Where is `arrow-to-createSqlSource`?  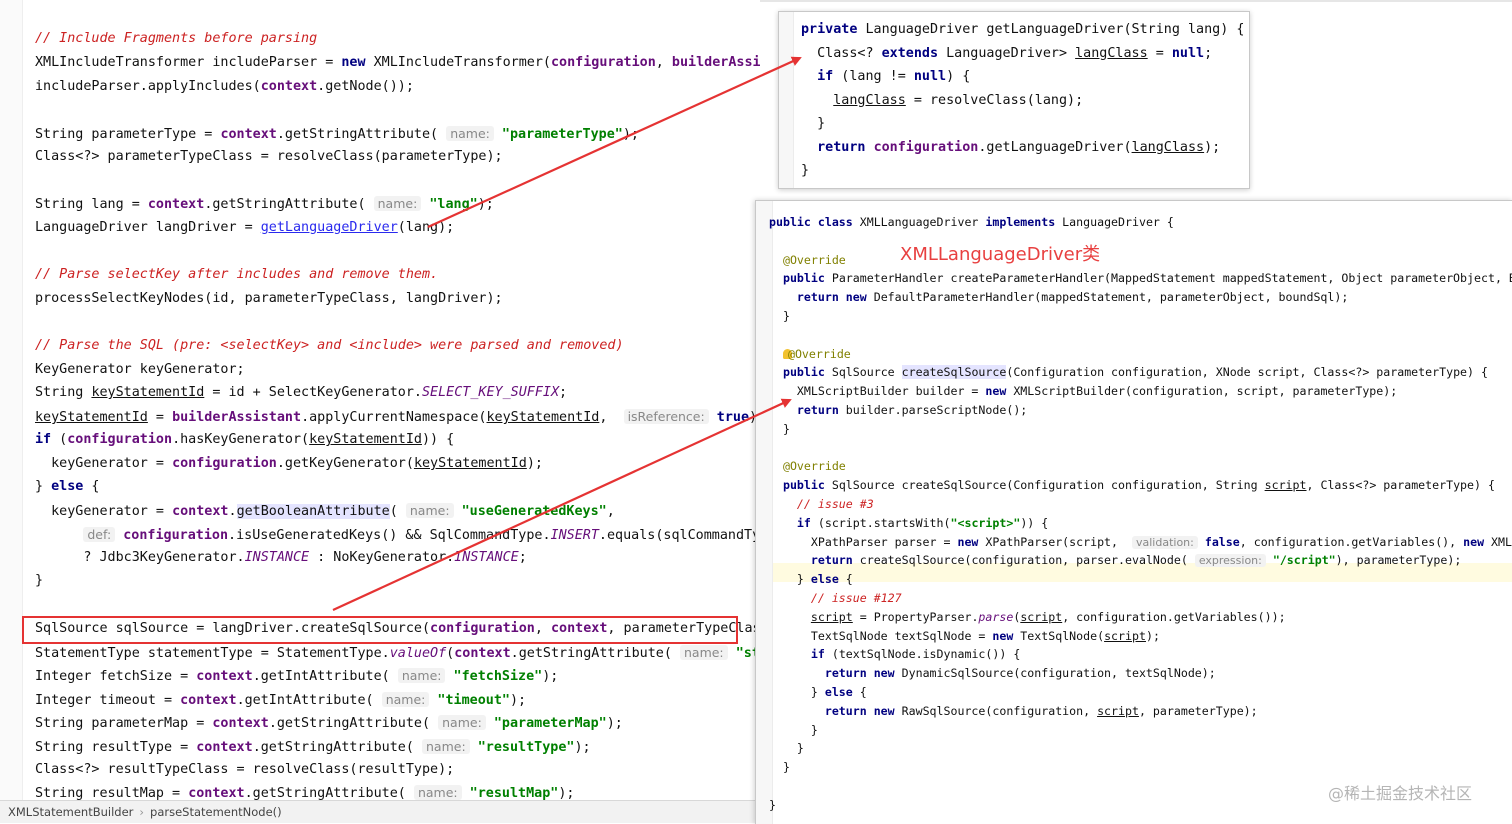 arrow-to-createSqlSource is located at coordinates (562, 504).